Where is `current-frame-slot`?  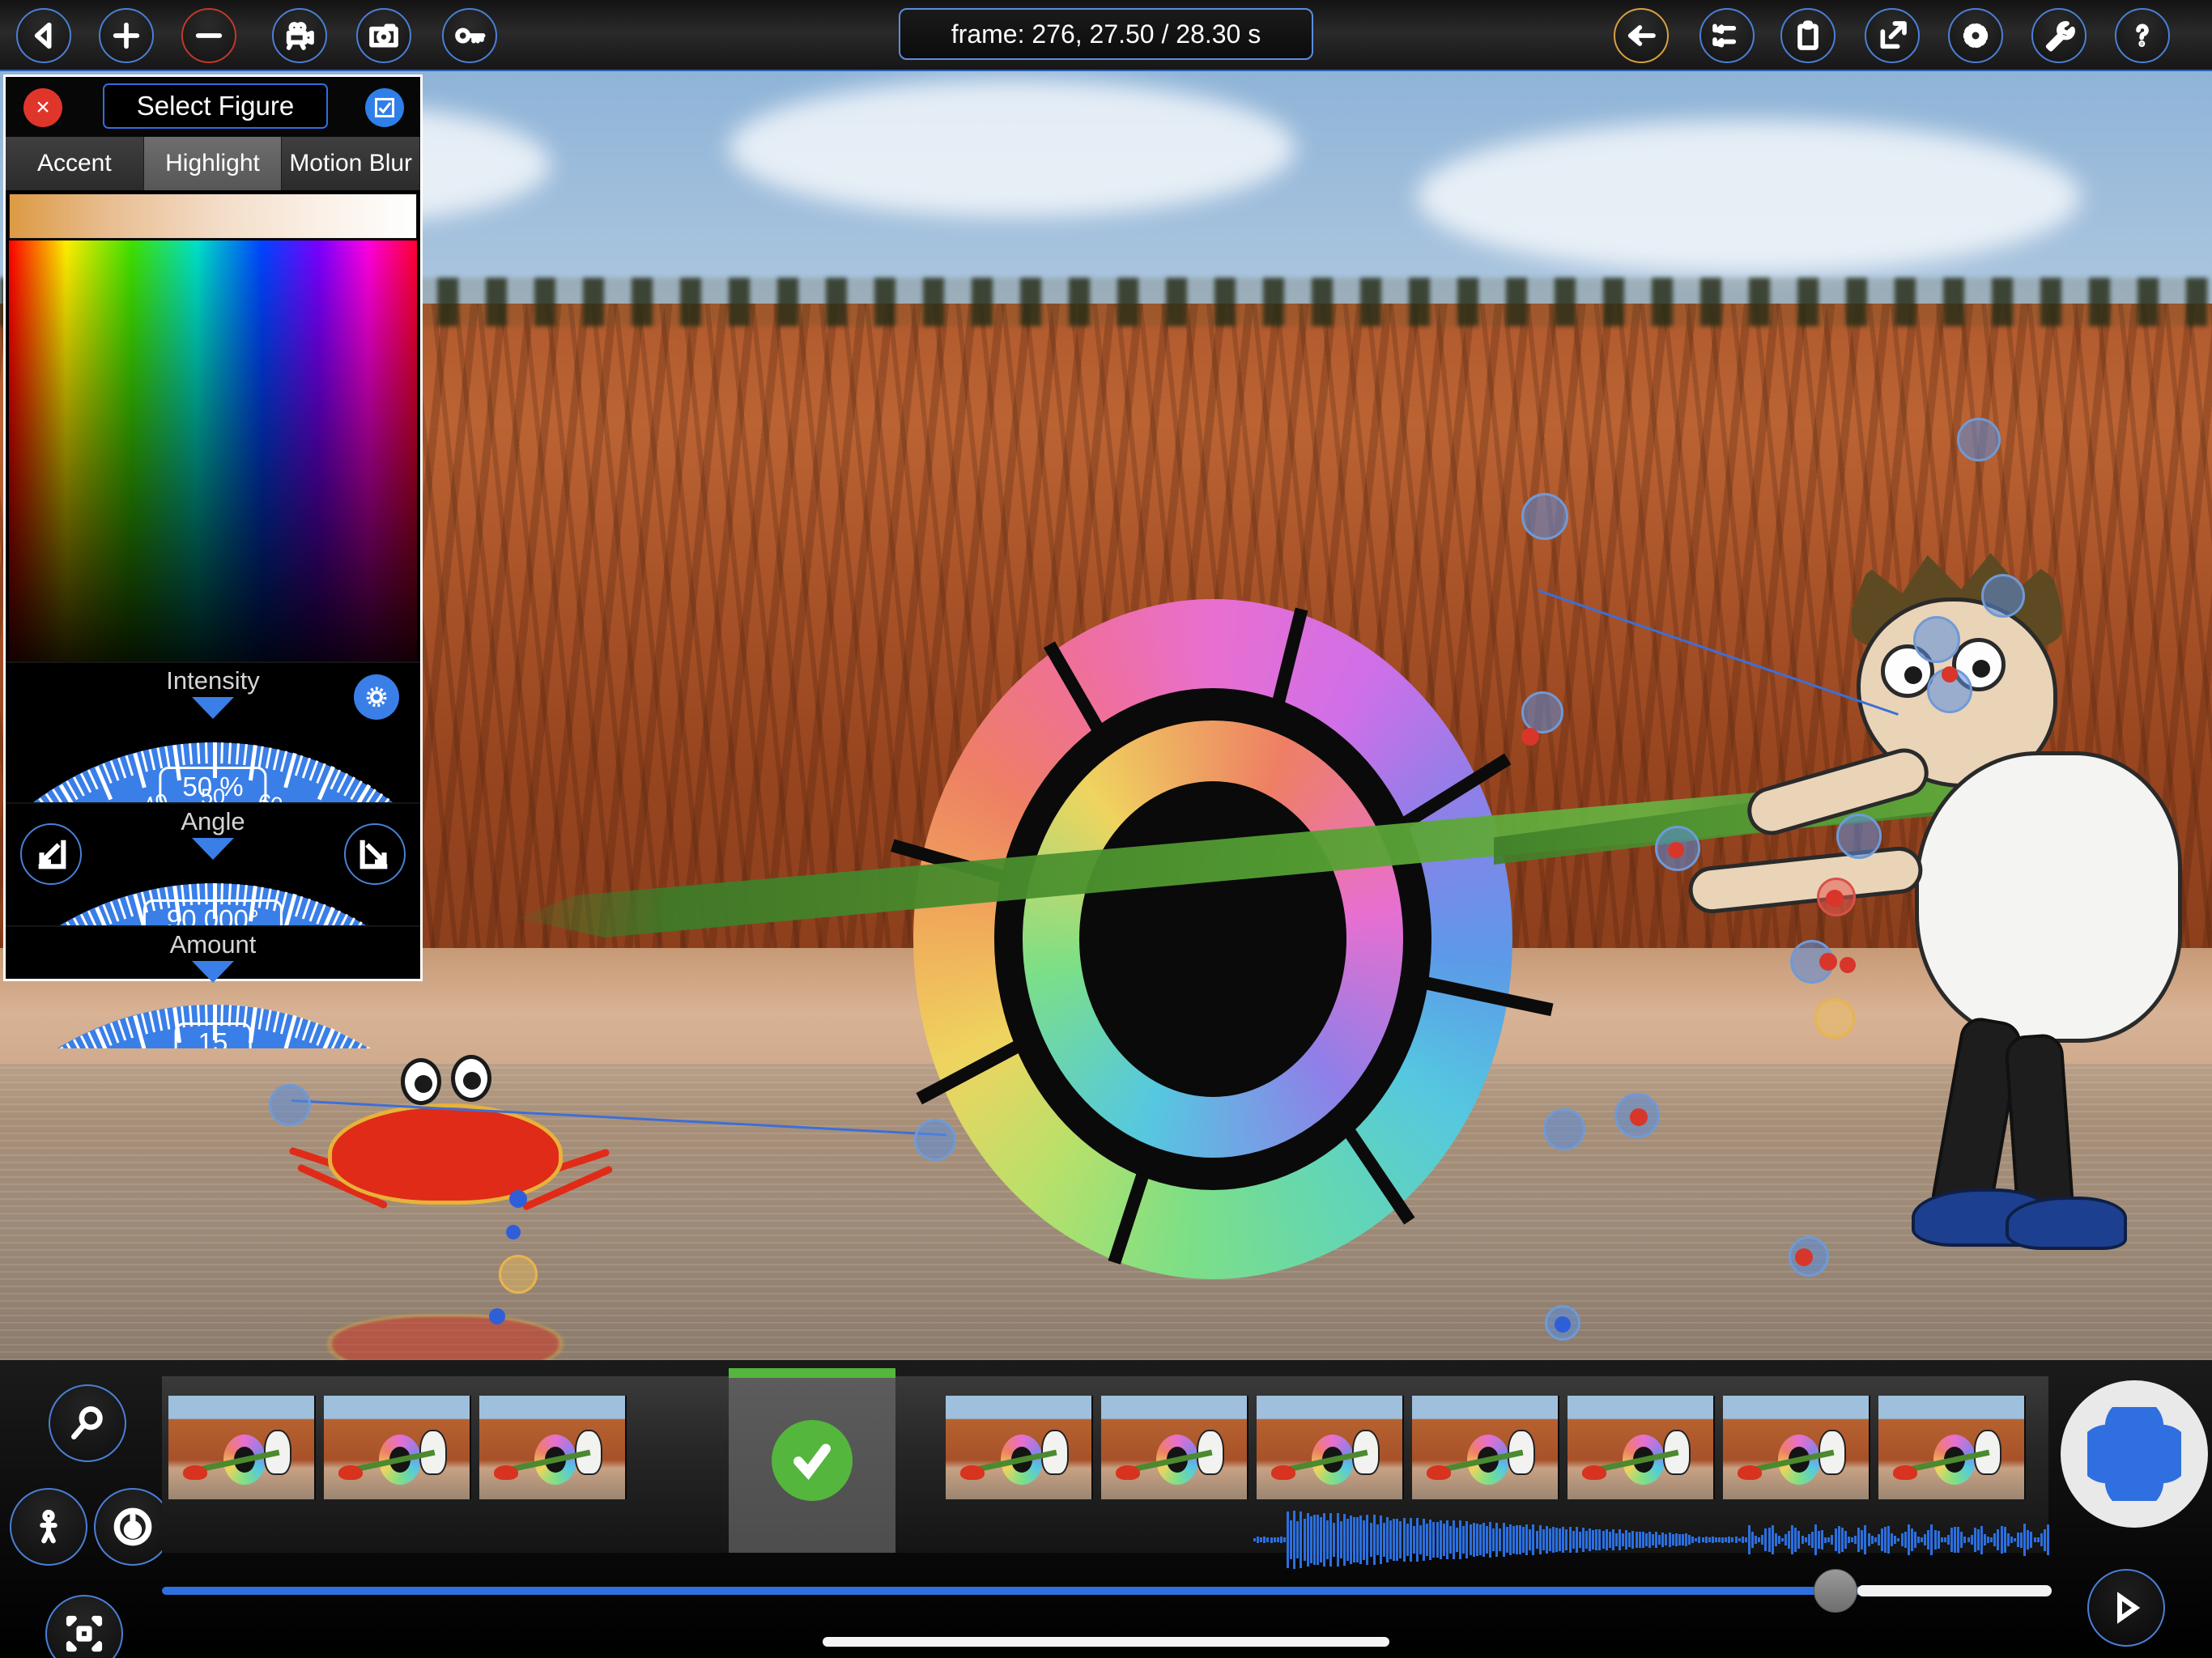 current-frame-slot is located at coordinates (812, 1460).